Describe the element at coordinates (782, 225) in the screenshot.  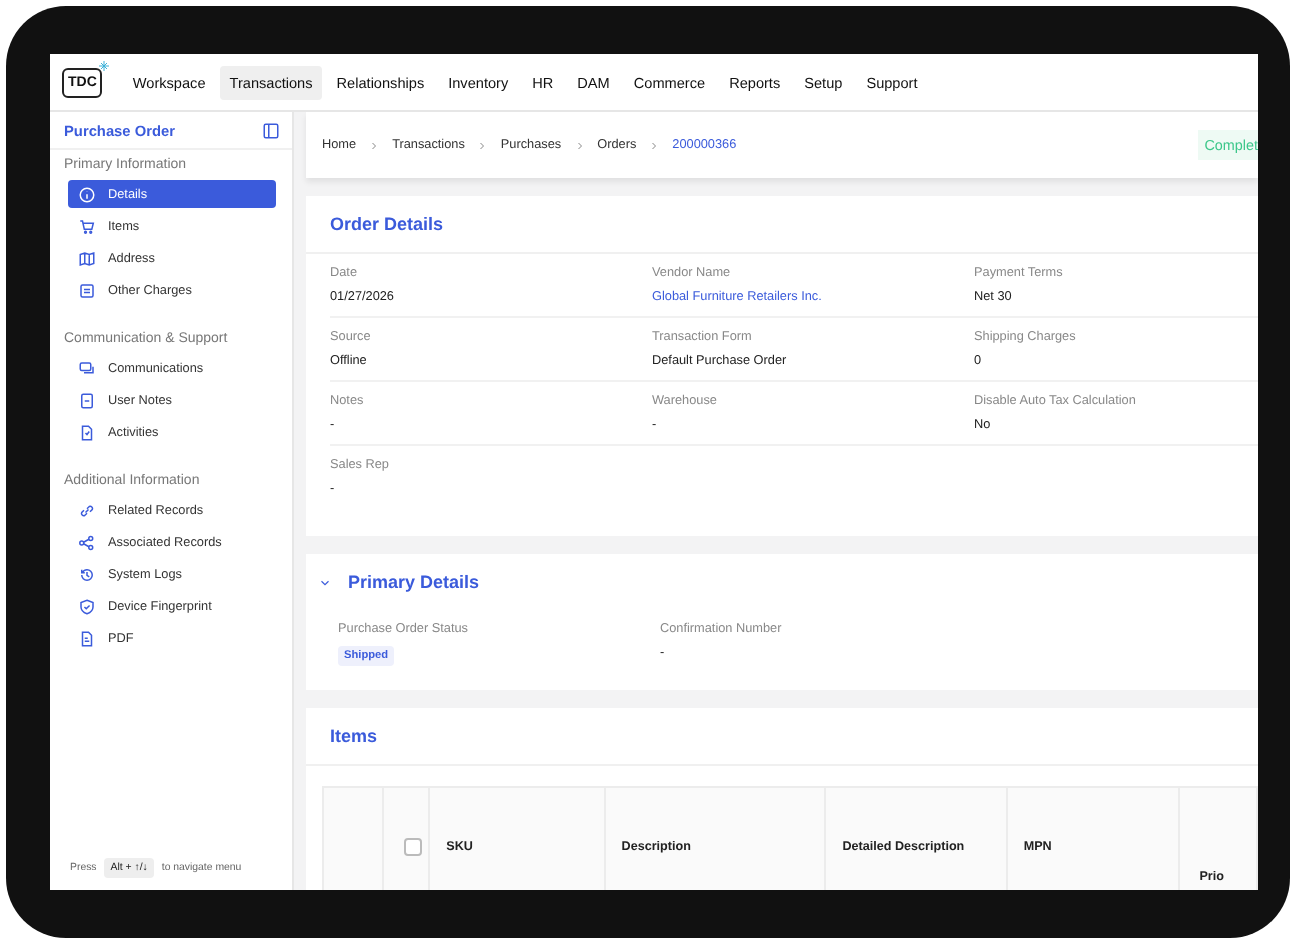
I see `card-title: Order Details` at that location.